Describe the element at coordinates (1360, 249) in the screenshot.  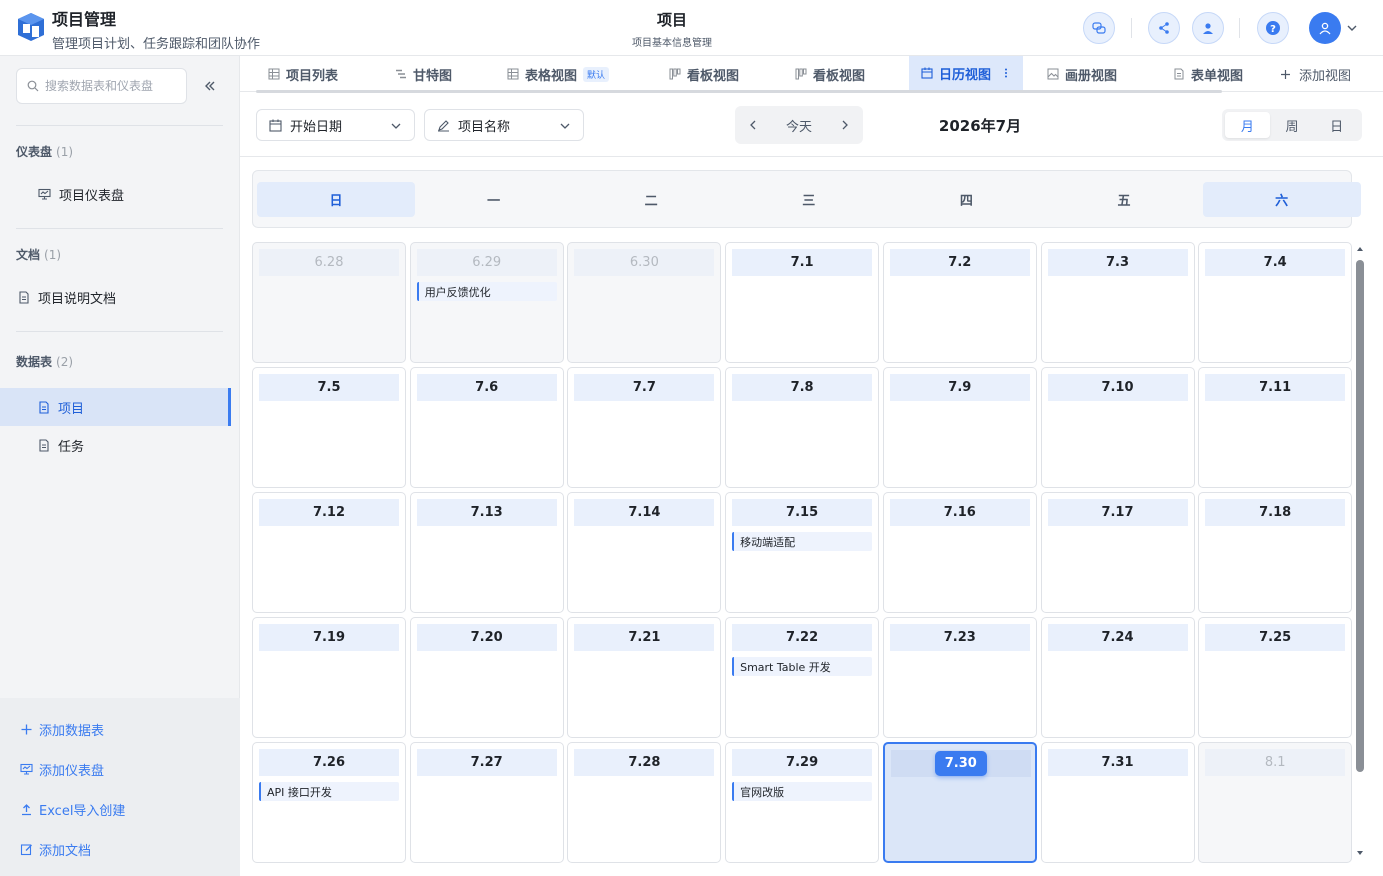
I see `scroll-up-icon` at that location.